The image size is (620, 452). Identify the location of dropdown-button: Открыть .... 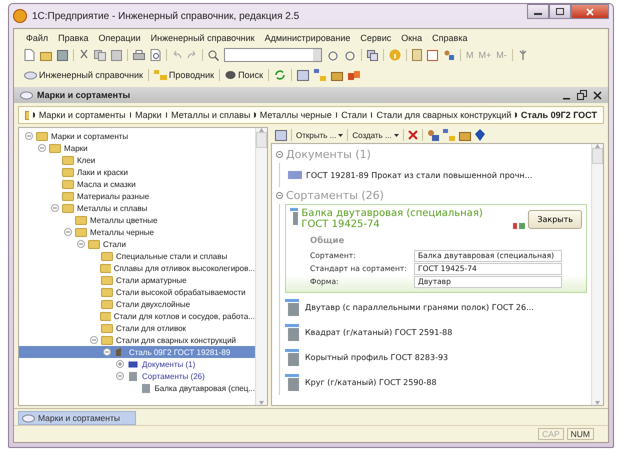
(320, 135).